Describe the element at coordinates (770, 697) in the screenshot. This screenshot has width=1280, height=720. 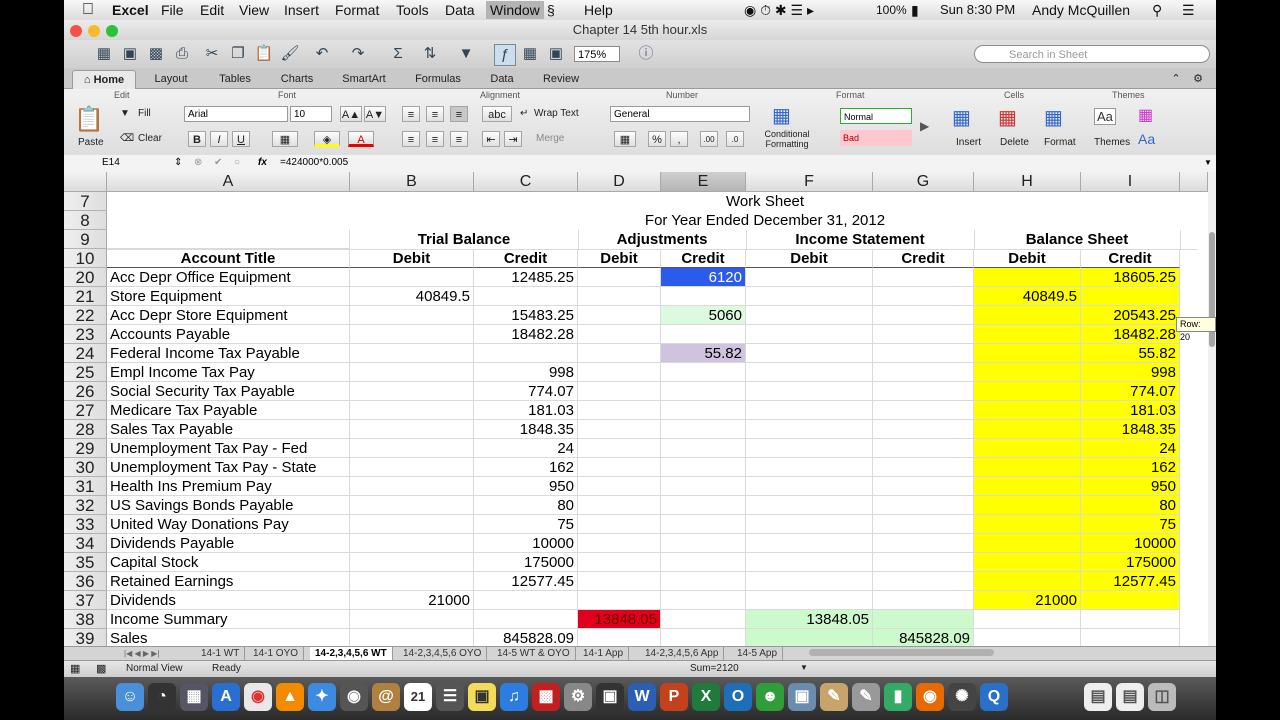
I see `messenger-icon: ☻` at that location.